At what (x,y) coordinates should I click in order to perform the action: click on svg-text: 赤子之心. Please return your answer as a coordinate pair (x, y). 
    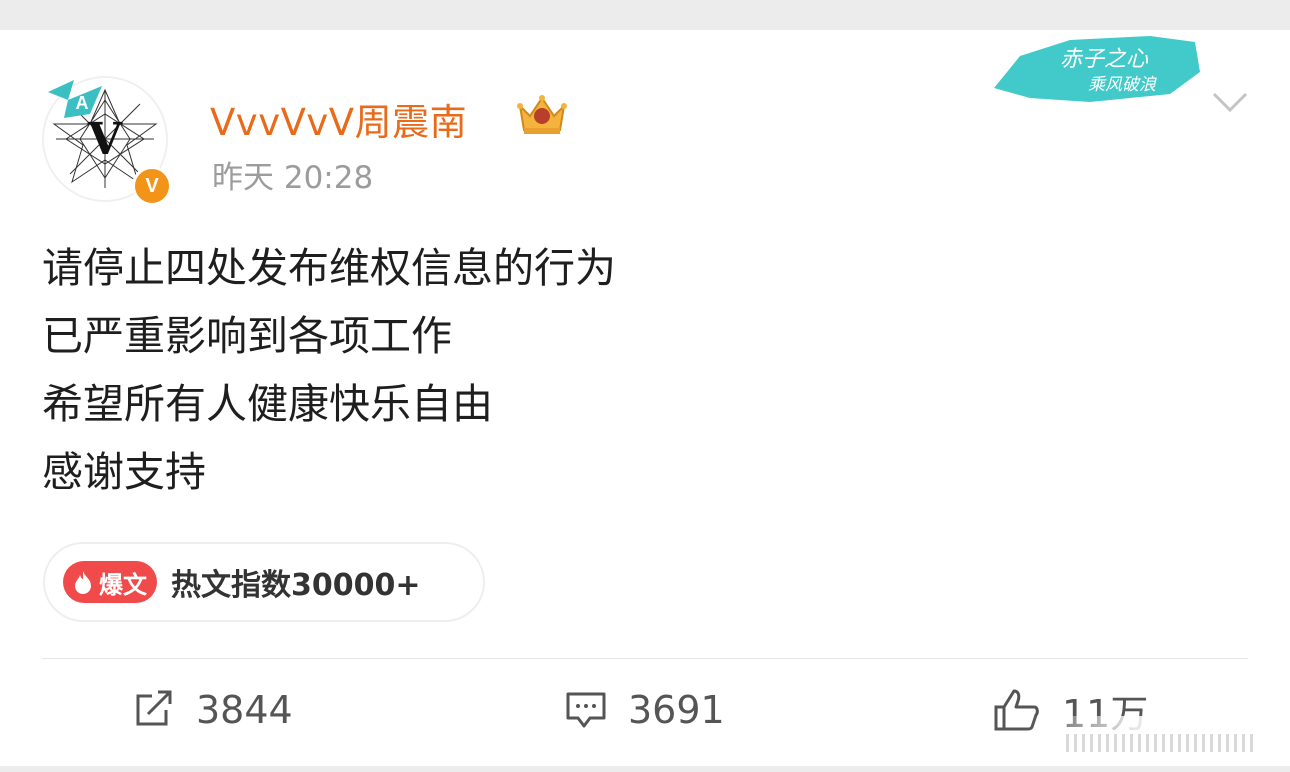
    Looking at the image, I should click on (1104, 59).